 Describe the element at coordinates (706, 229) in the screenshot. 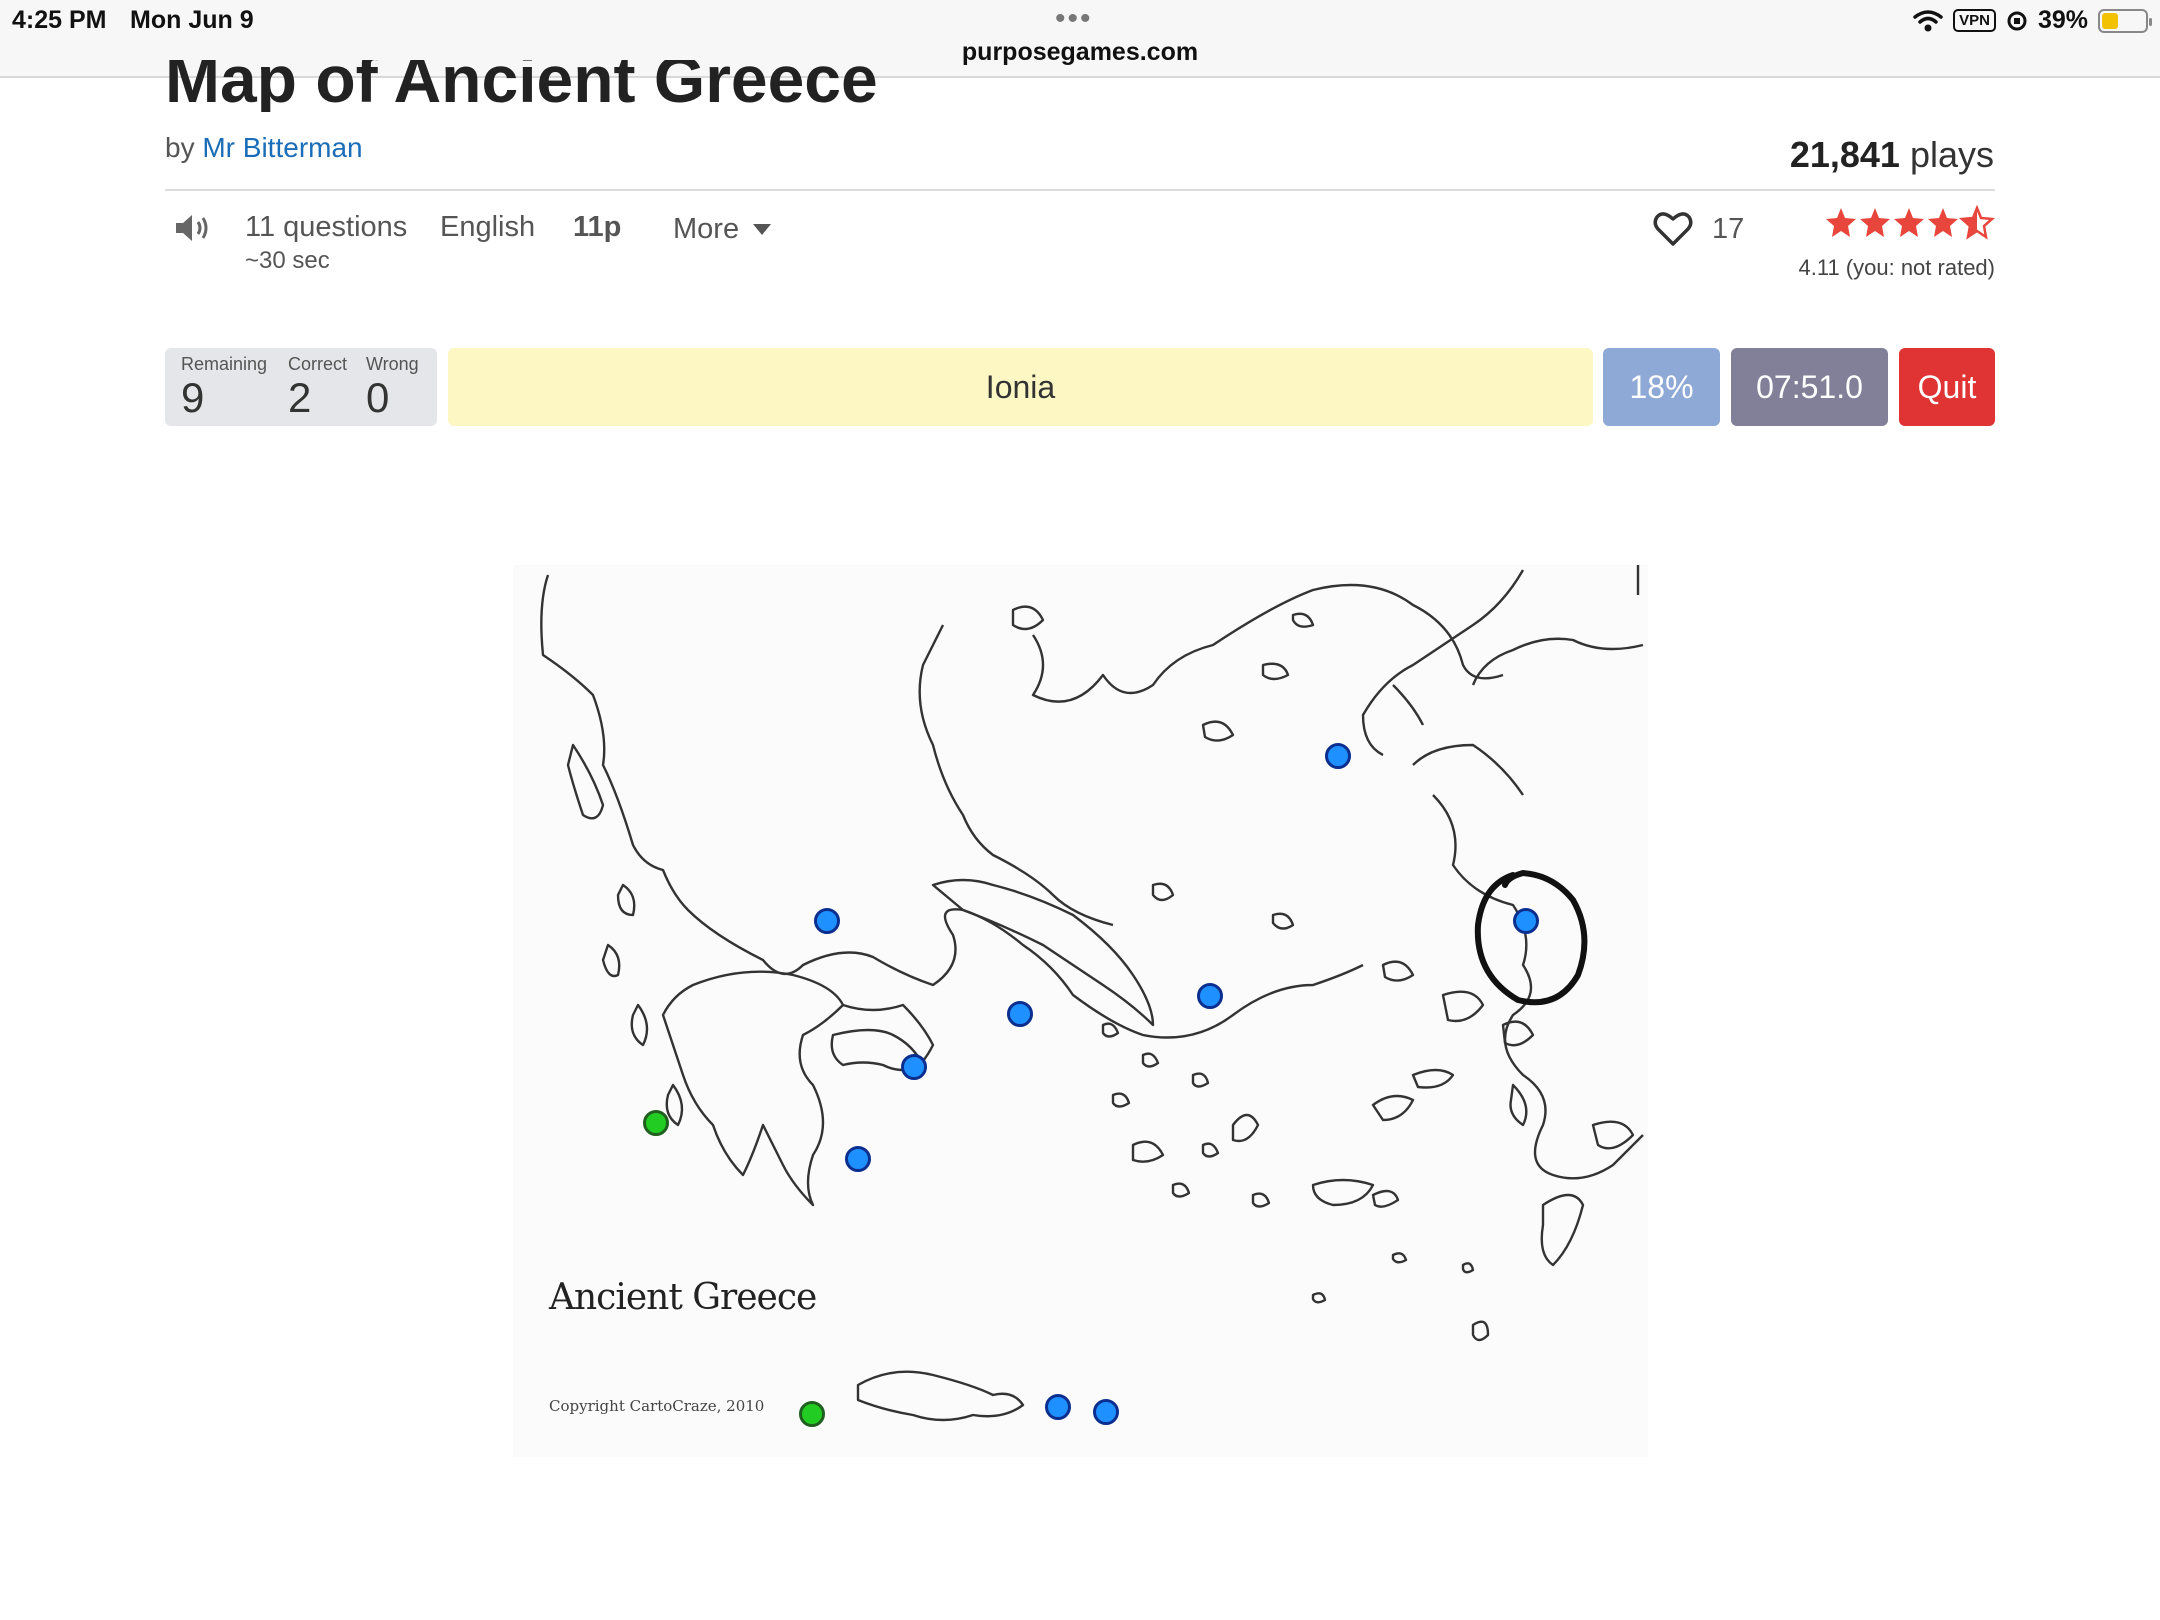

I see `more-label: More` at that location.